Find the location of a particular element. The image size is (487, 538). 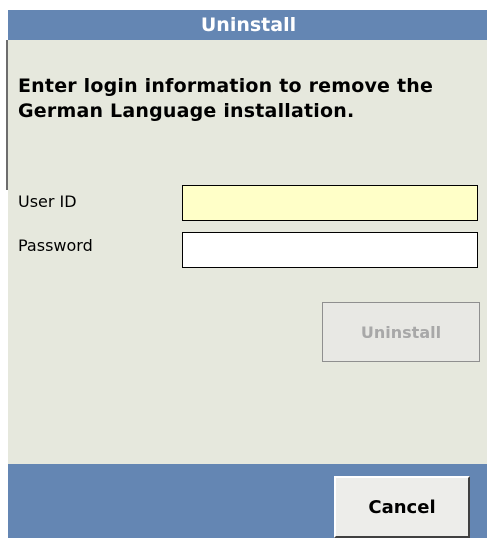

user-id-input is located at coordinates (330, 203).